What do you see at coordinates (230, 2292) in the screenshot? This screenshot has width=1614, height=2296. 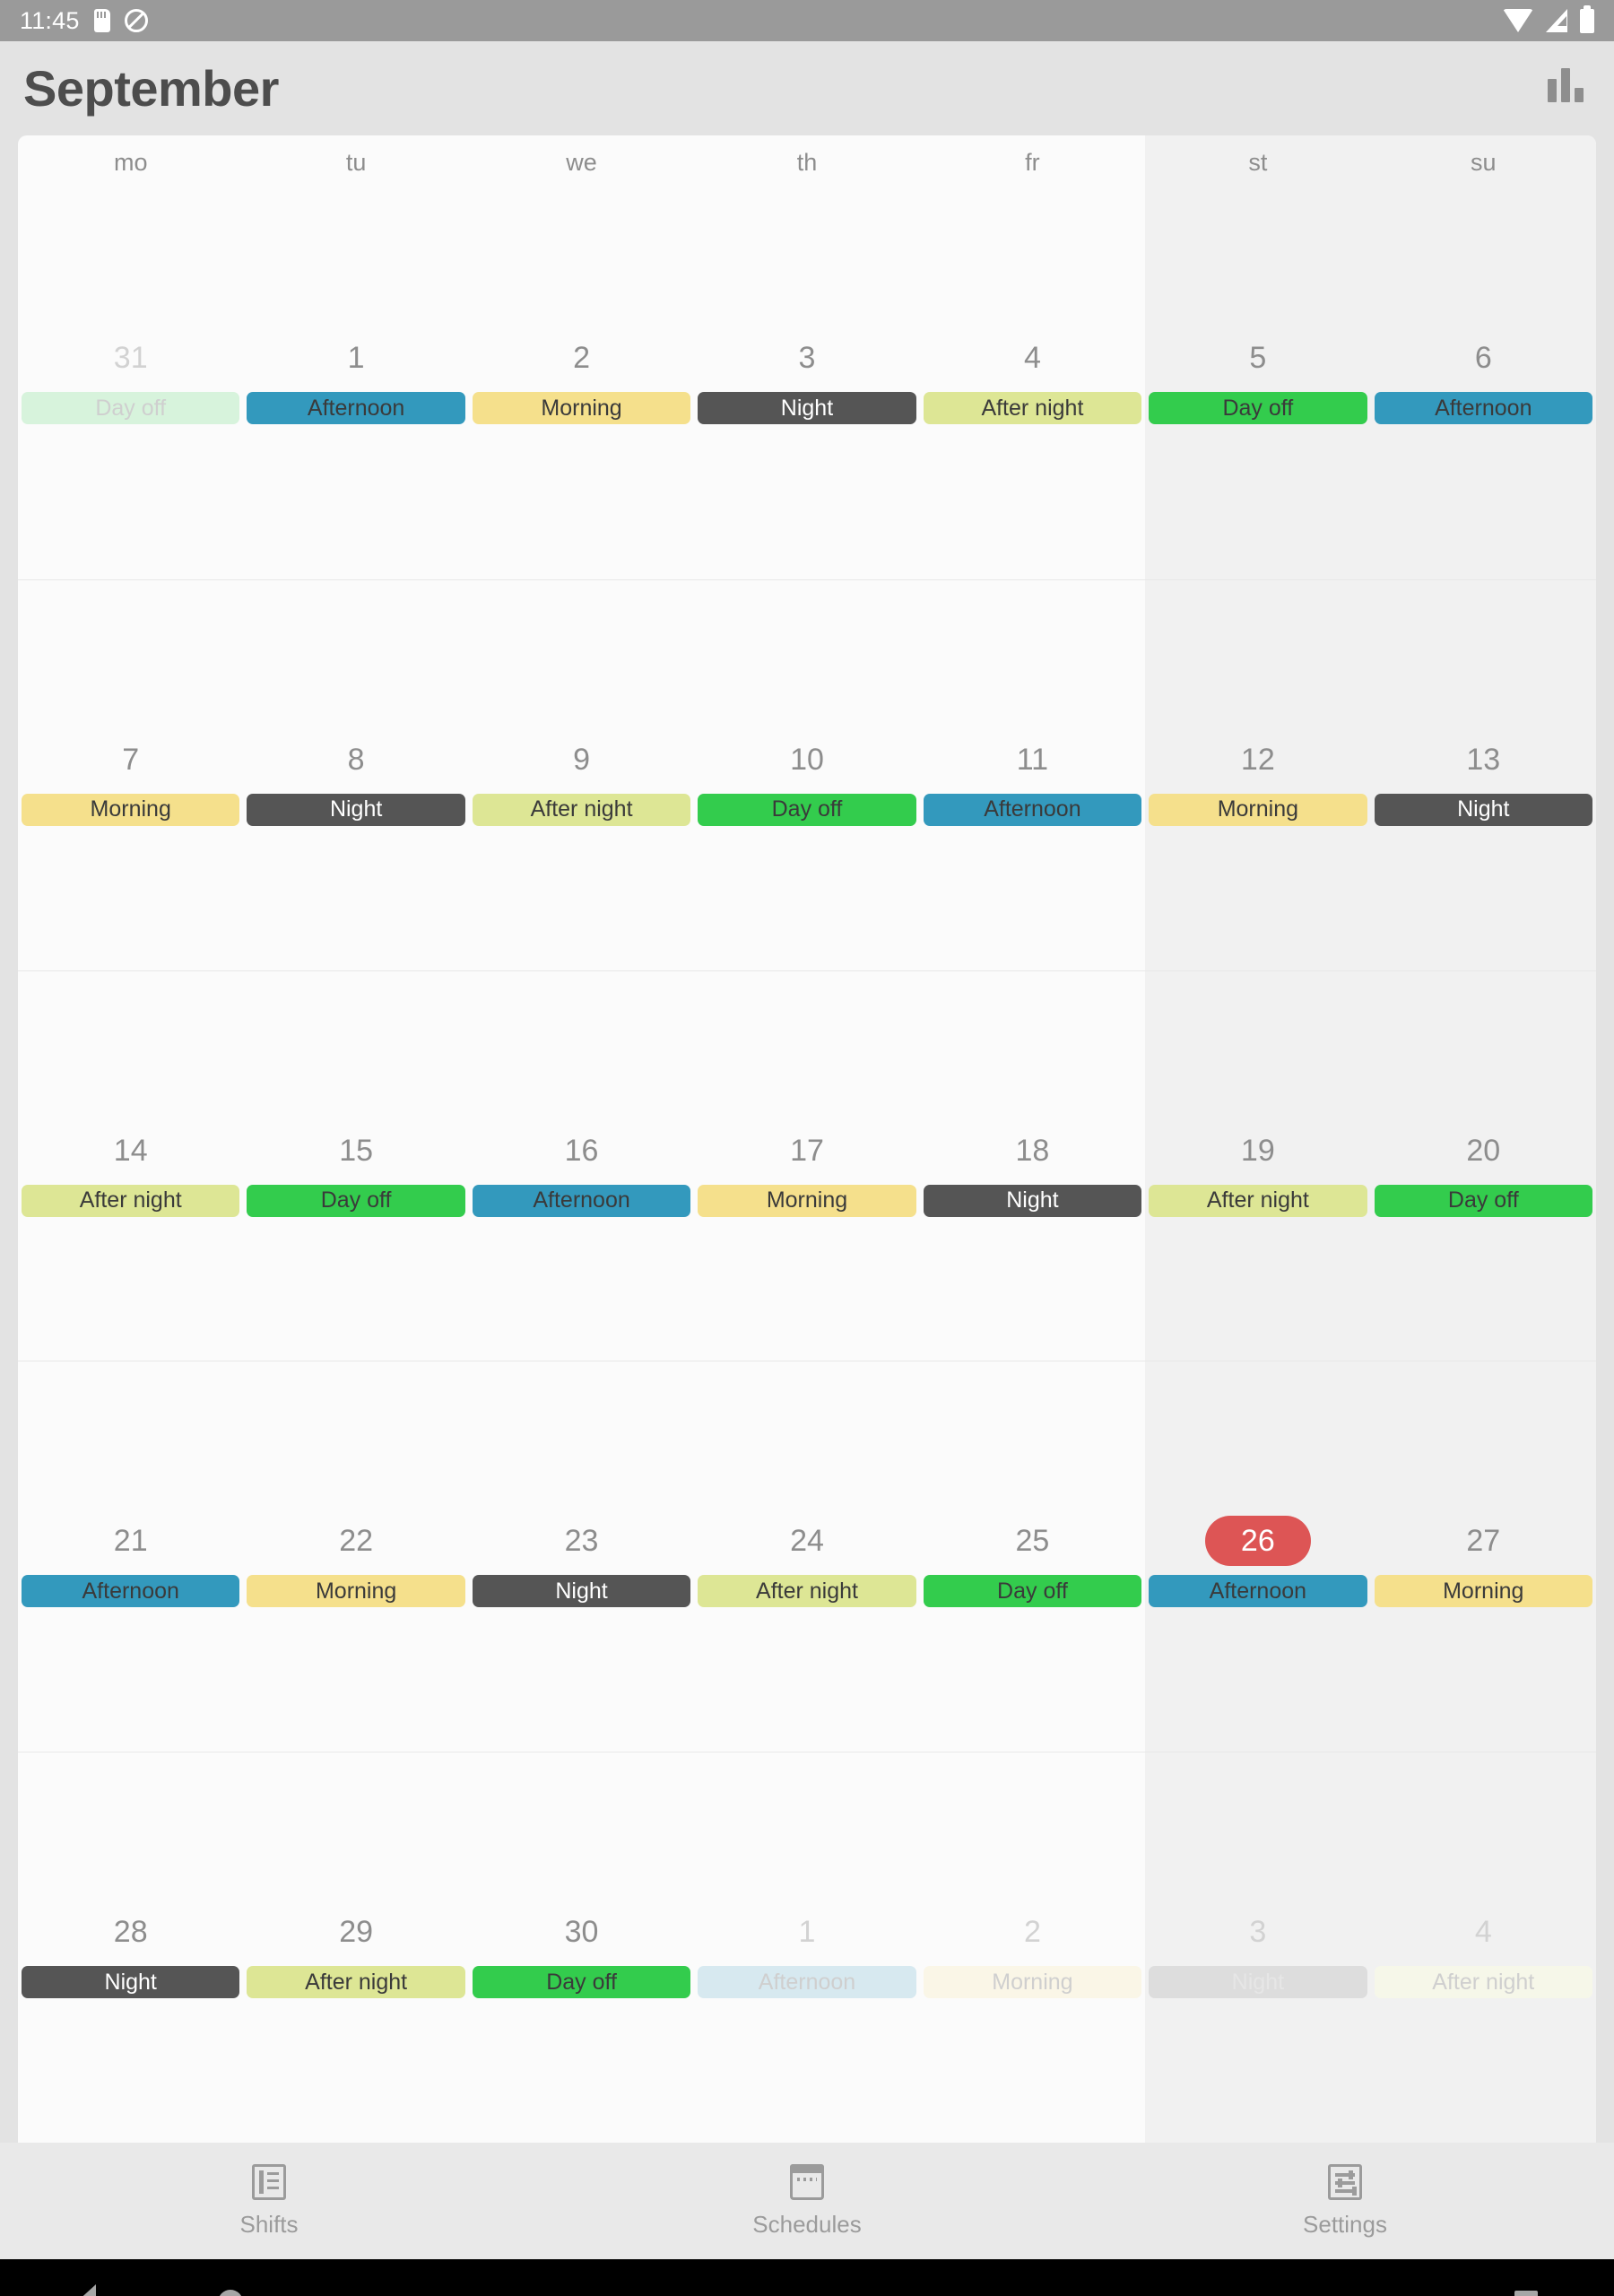 I see `home-icon` at bounding box center [230, 2292].